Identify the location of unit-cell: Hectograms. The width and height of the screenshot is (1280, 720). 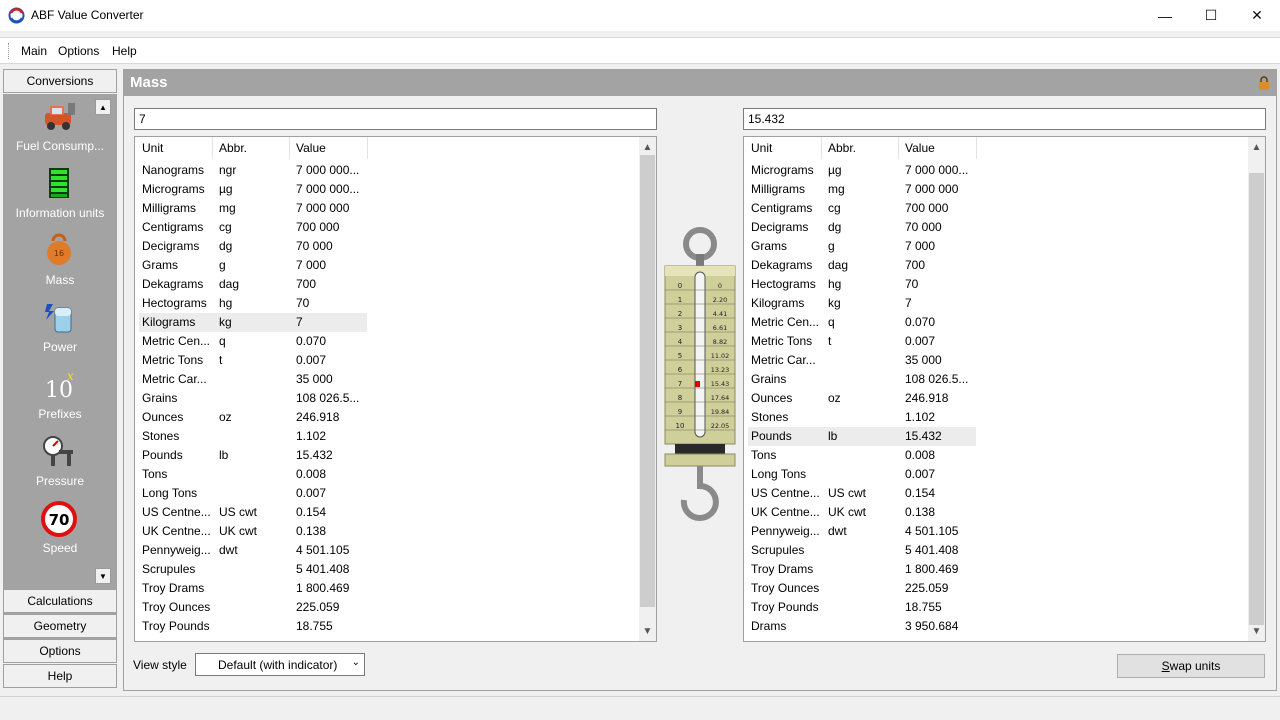
(174, 303).